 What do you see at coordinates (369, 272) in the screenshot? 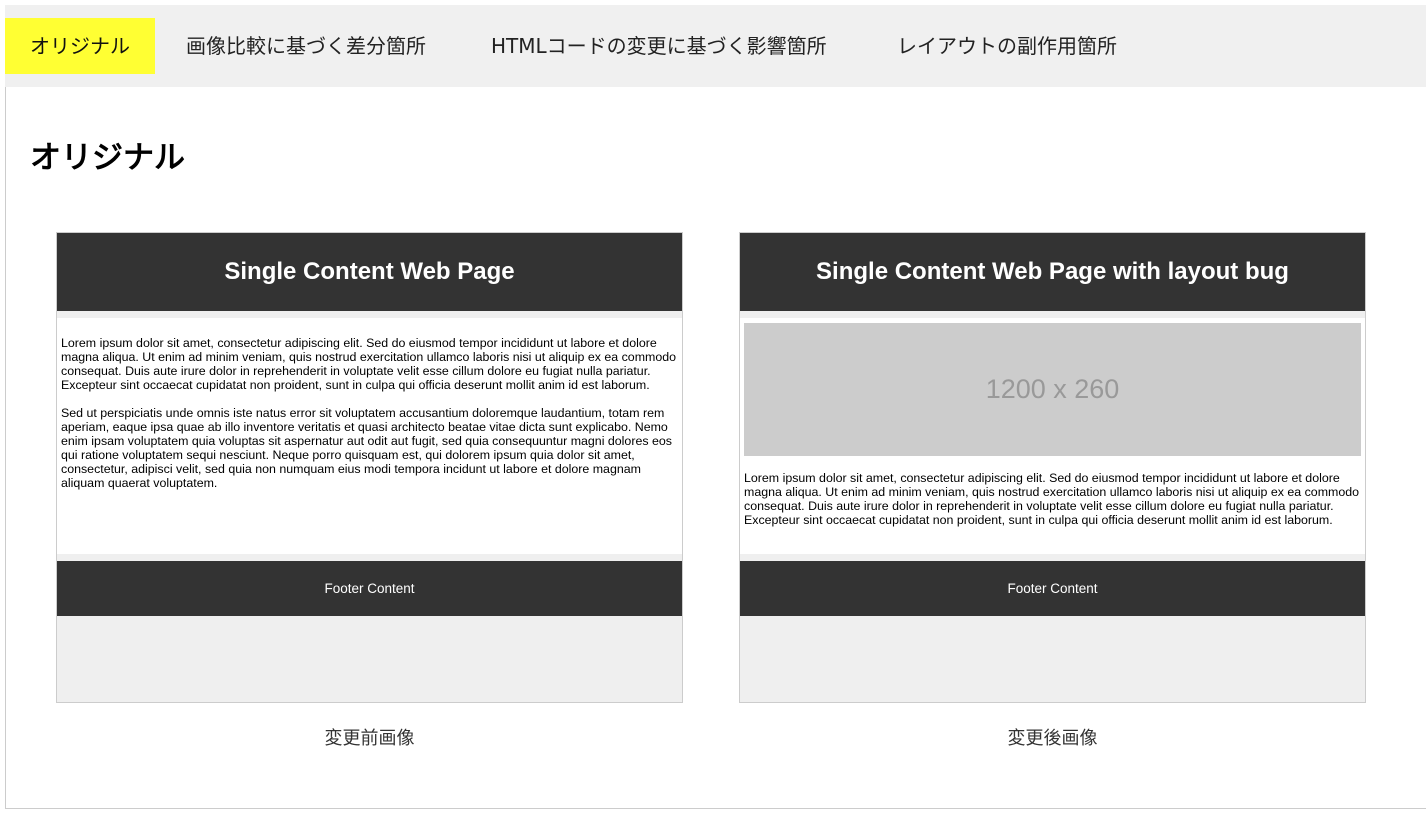
I see `before-page-header: Single Content Web Page` at bounding box center [369, 272].